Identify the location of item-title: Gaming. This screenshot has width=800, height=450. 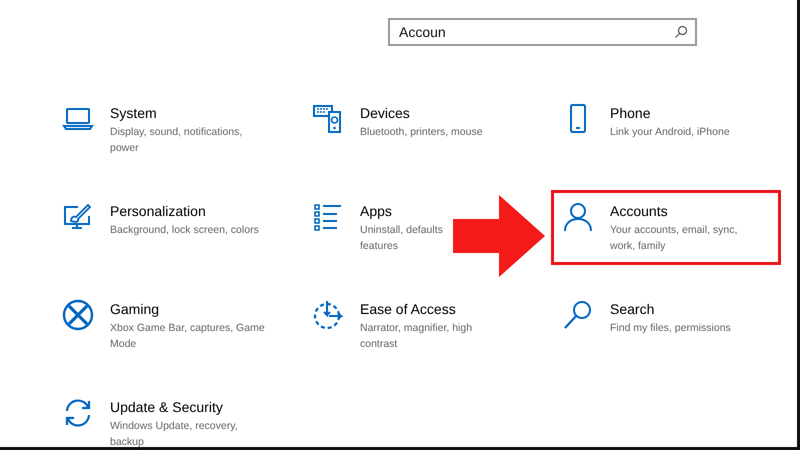
(135, 309).